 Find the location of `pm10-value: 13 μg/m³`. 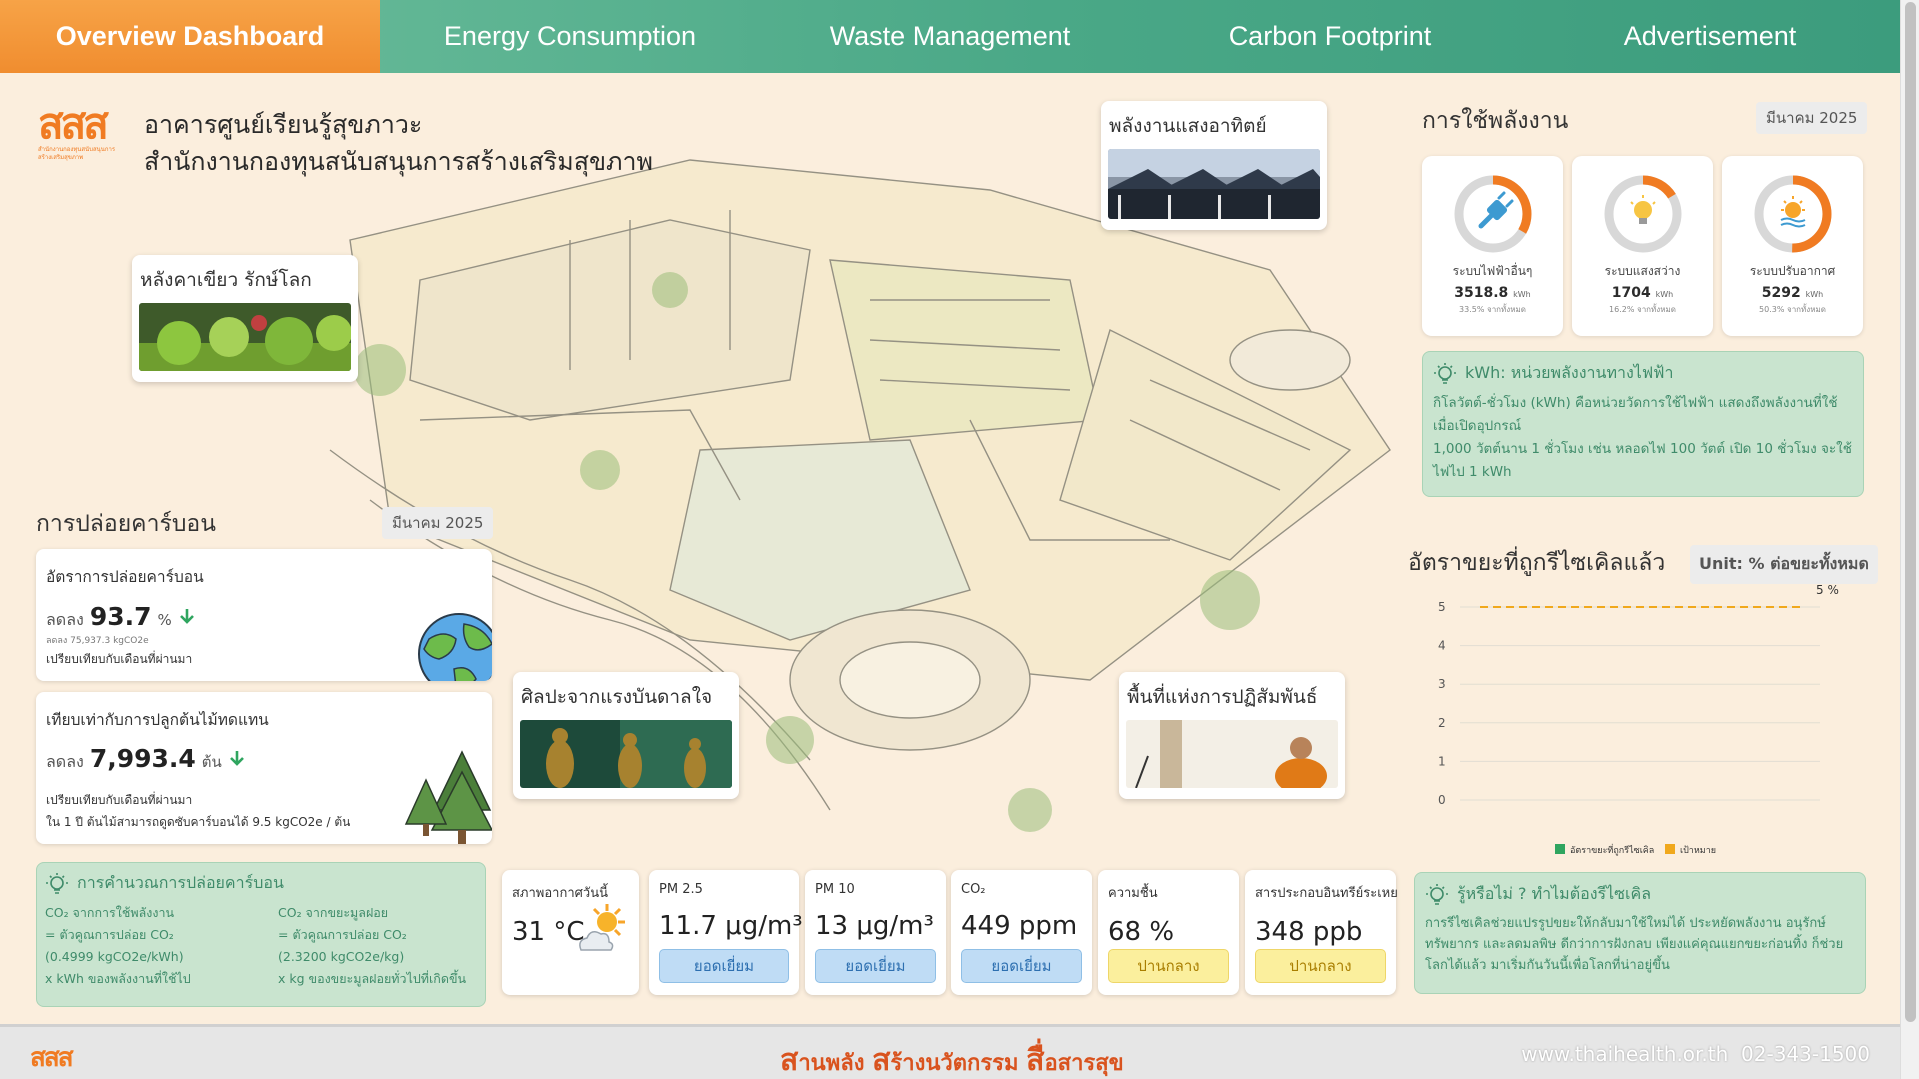

pm10-value: 13 μg/m³ is located at coordinates (874, 926).